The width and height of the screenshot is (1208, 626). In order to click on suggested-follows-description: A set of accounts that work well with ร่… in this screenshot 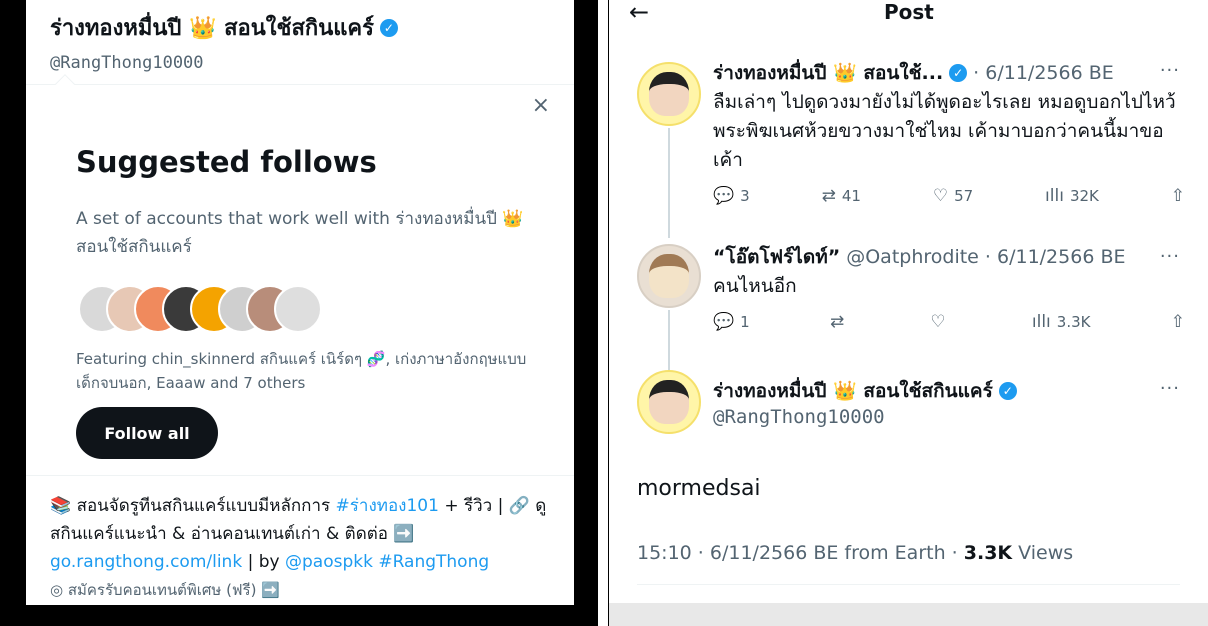, I will do `click(300, 233)`.